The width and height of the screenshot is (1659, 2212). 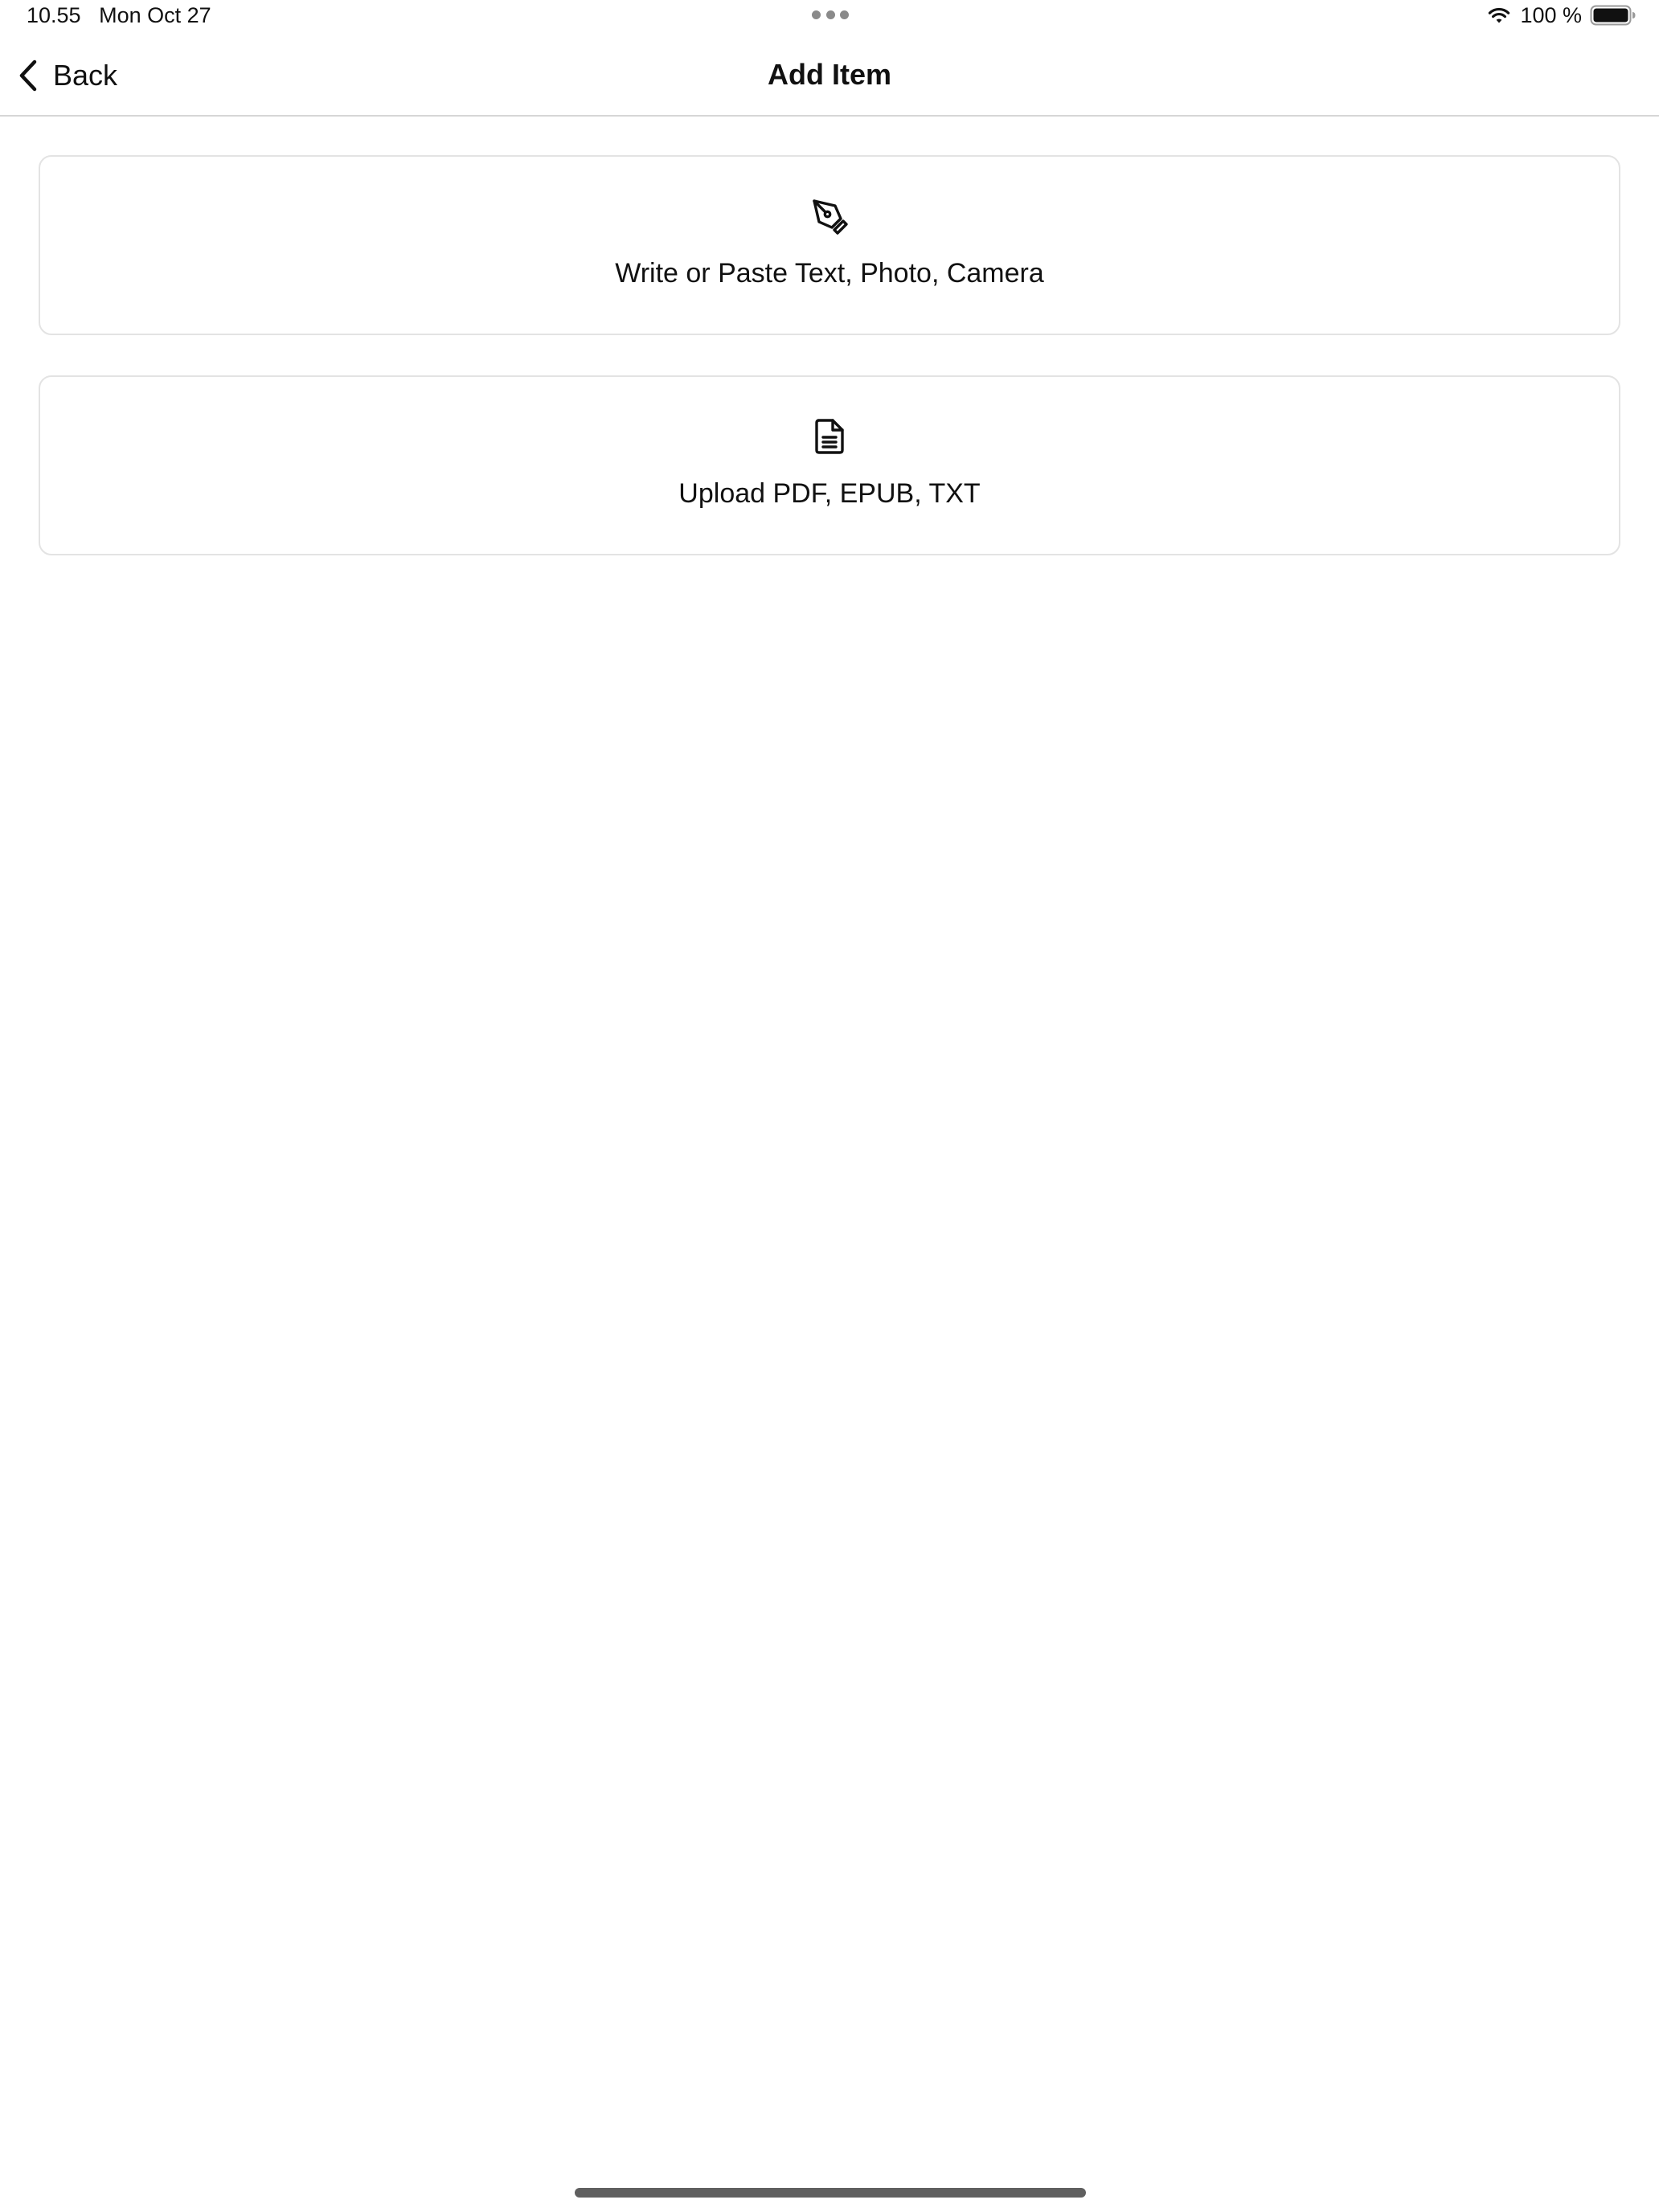 What do you see at coordinates (155, 15) in the screenshot?
I see `status-date: Mon Oct 27` at bounding box center [155, 15].